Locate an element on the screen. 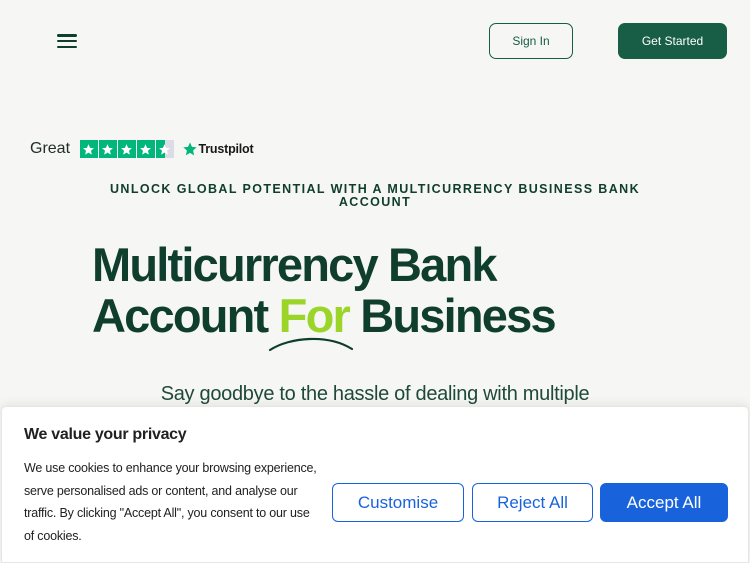 The width and height of the screenshot is (750, 563). customise-button: Customise is located at coordinates (398, 502).